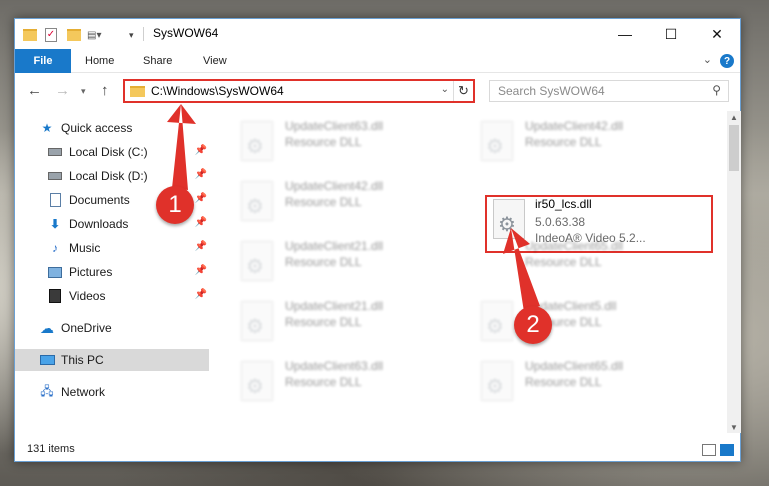  I want to click on arrow-1-icon, so click(181, 147).